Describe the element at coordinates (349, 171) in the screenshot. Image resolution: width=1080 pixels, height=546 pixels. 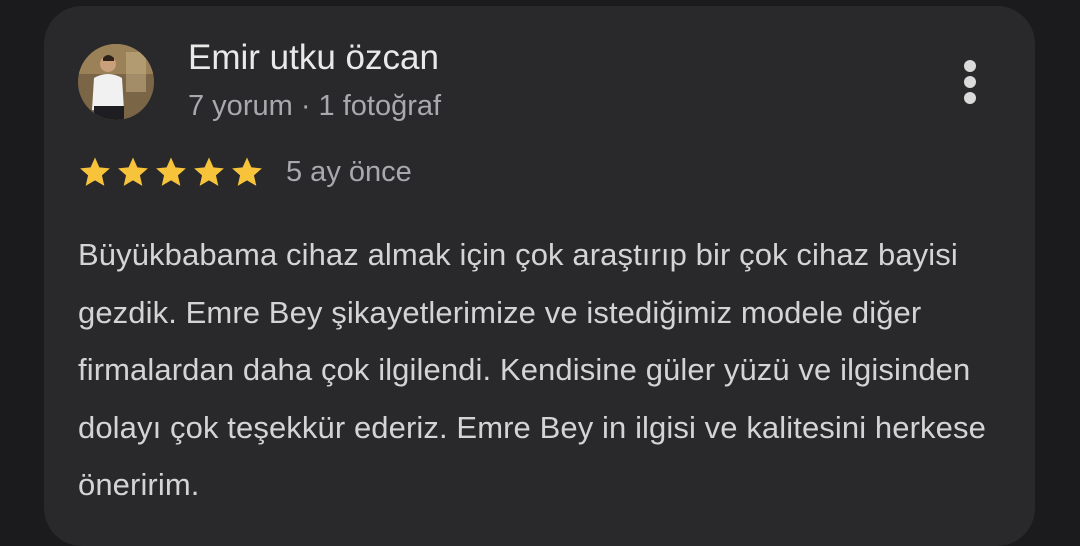
I see `review-time: 5 ay önce` at that location.